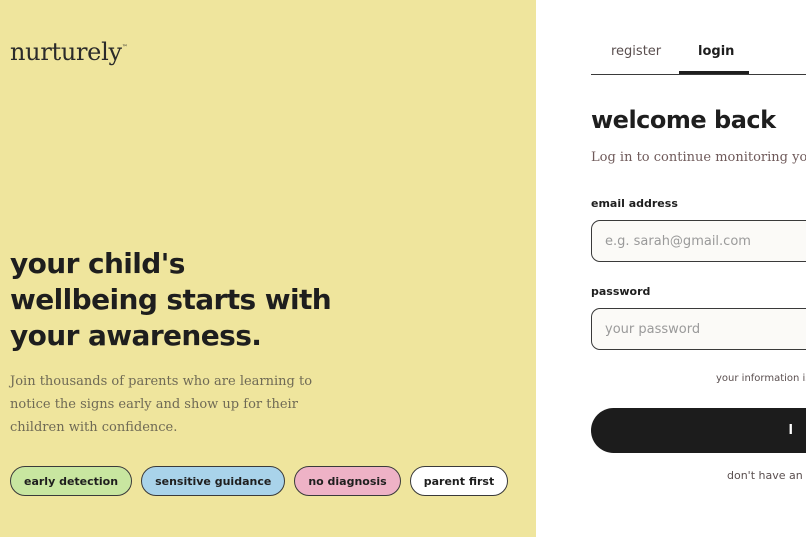  I want to click on tag-no-diagnosis: no diagnosis, so click(347, 481).